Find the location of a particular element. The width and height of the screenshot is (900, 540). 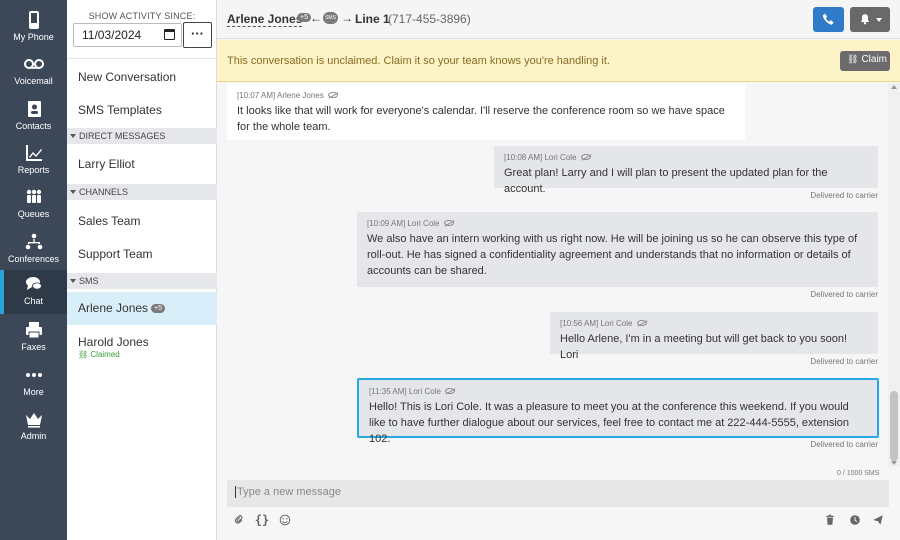

activity-date-input: 11/03/2024 is located at coordinates (127, 35).